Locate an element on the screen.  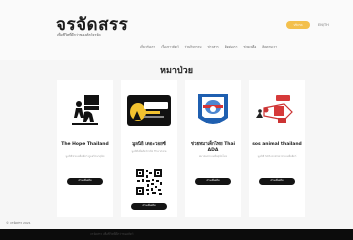
org-description: สมาคมช่วยเหลือสุนัขไทย is located at coordinates (213, 156).